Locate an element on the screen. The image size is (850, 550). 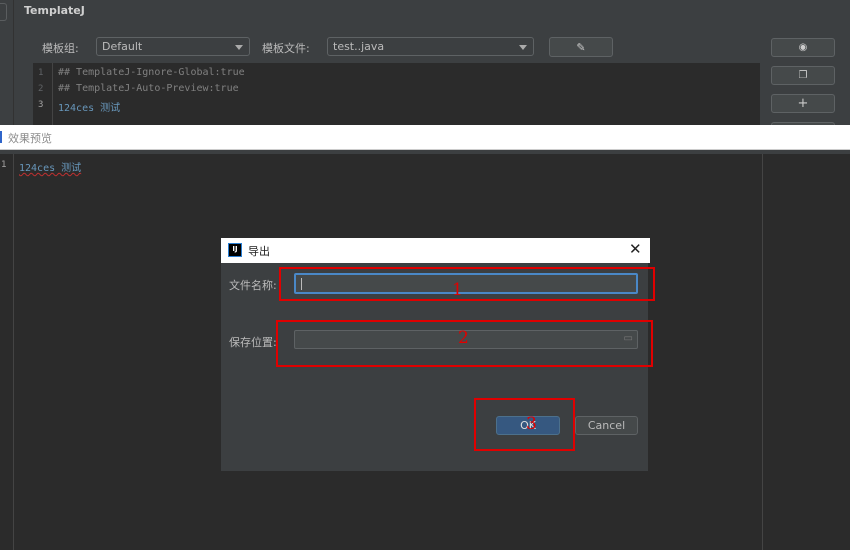
code-line: ## TemplateJ-Auto-Preview:true is located at coordinates (148, 88).